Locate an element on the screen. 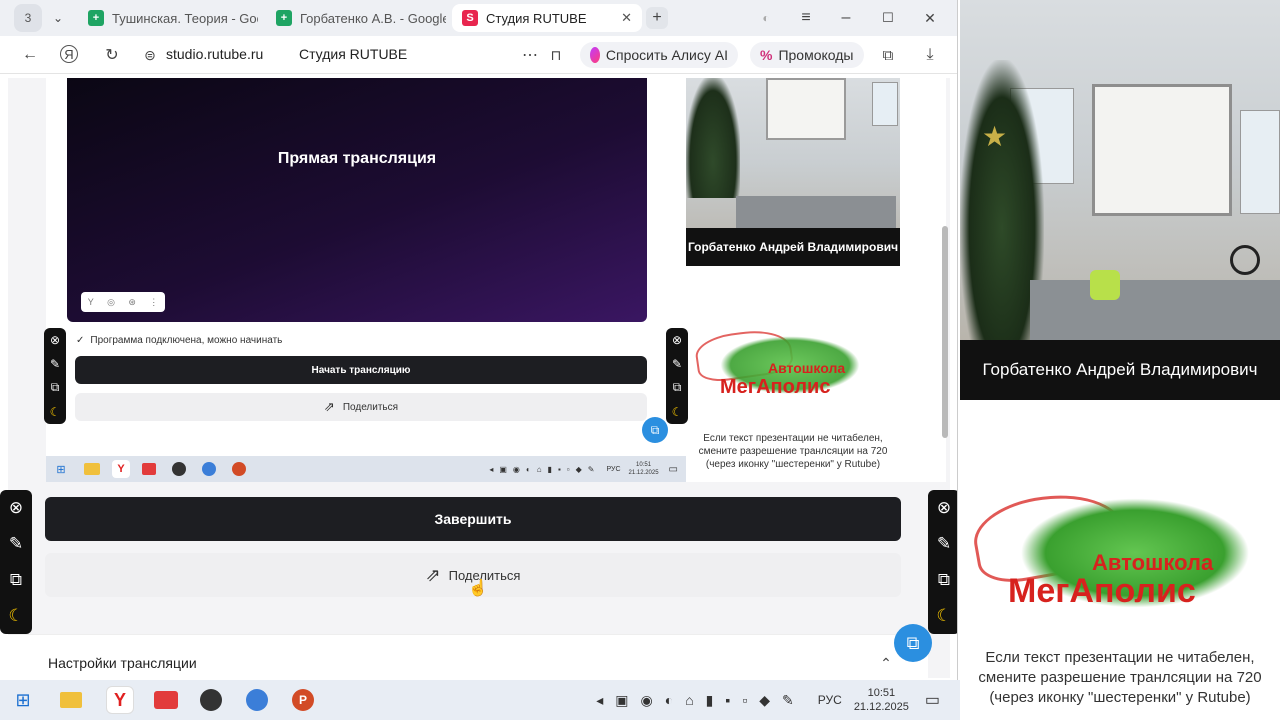 Image resolution: width=1280 pixels, height=720 pixels. powerpoint-icon is located at coordinates (239, 469).